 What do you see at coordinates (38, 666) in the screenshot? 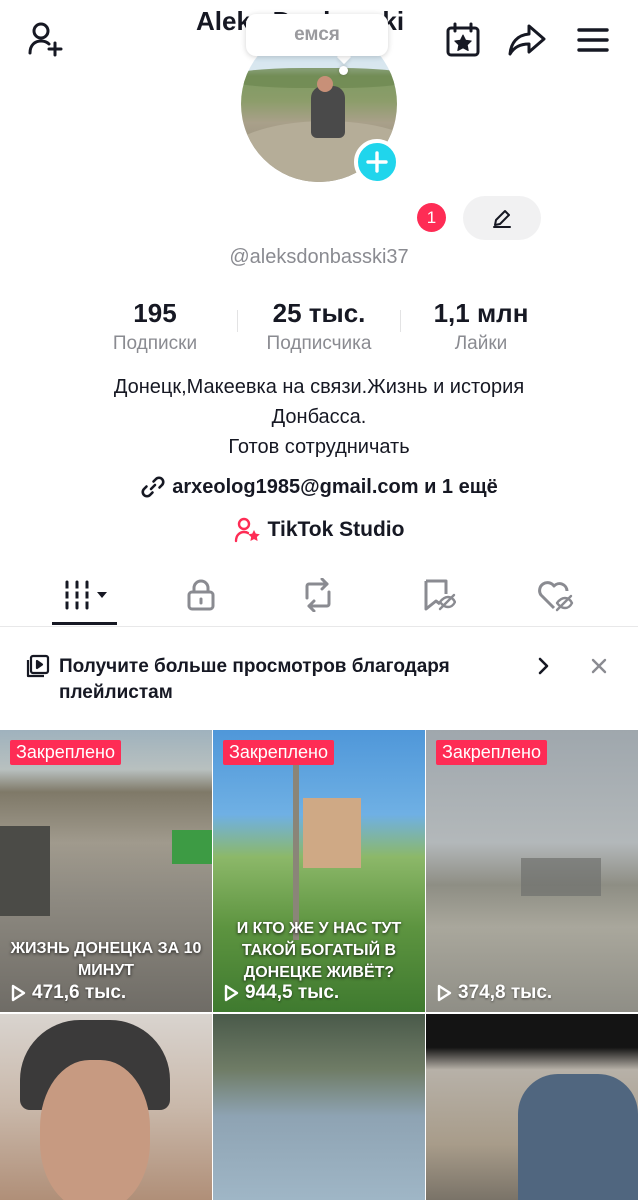
I see `playlist-icon` at bounding box center [38, 666].